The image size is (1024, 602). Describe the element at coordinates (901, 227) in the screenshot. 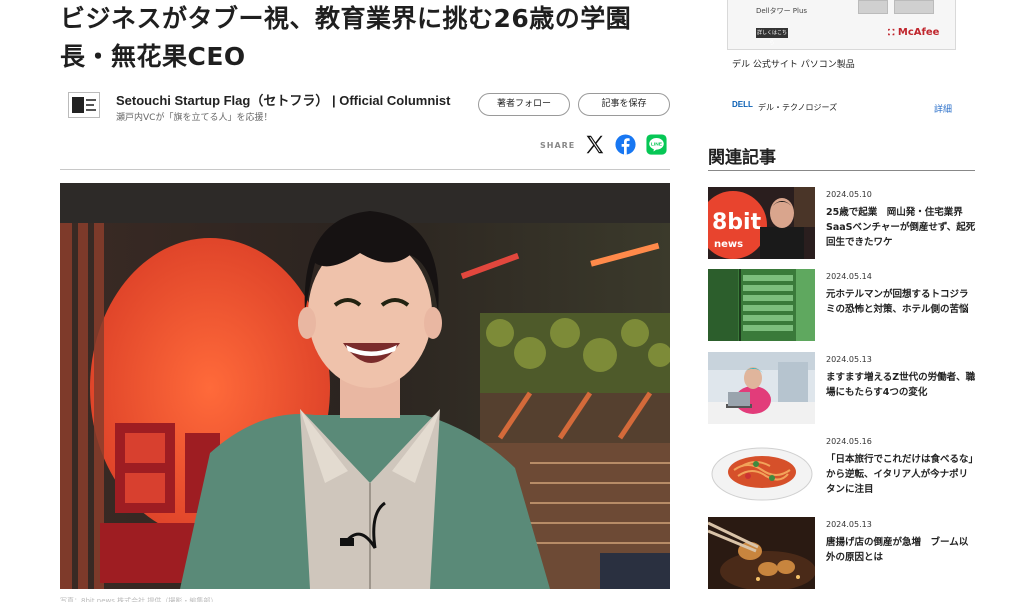

I see `related-title: 25歳で起業 岡山発・住宅業界SaaSベンチャーが倒産せず、起死回生できたワケ` at that location.